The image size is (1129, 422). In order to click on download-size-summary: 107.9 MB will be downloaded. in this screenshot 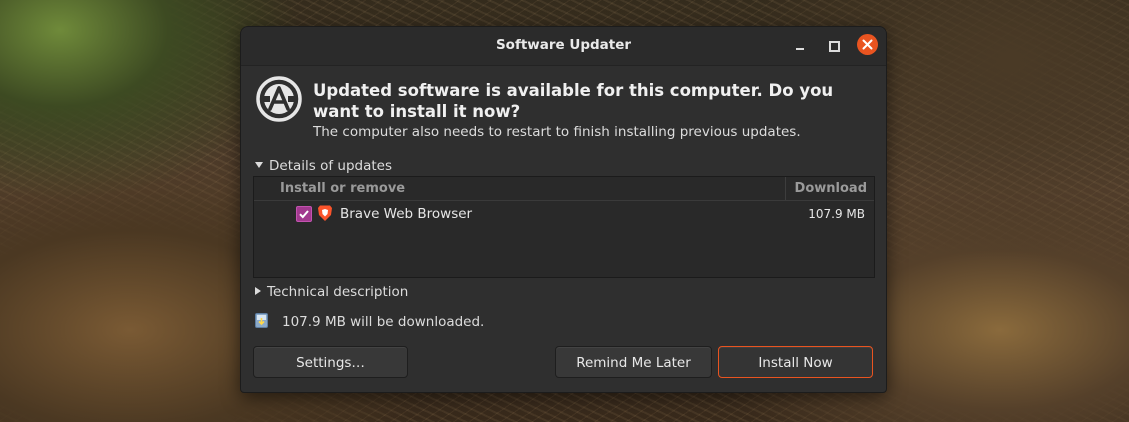, I will do `click(383, 322)`.